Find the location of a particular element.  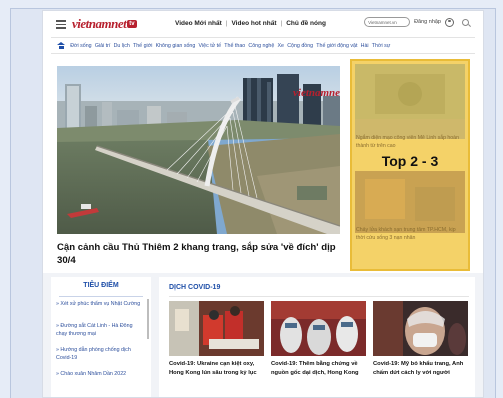

focus-divider is located at coordinates (101, 296).